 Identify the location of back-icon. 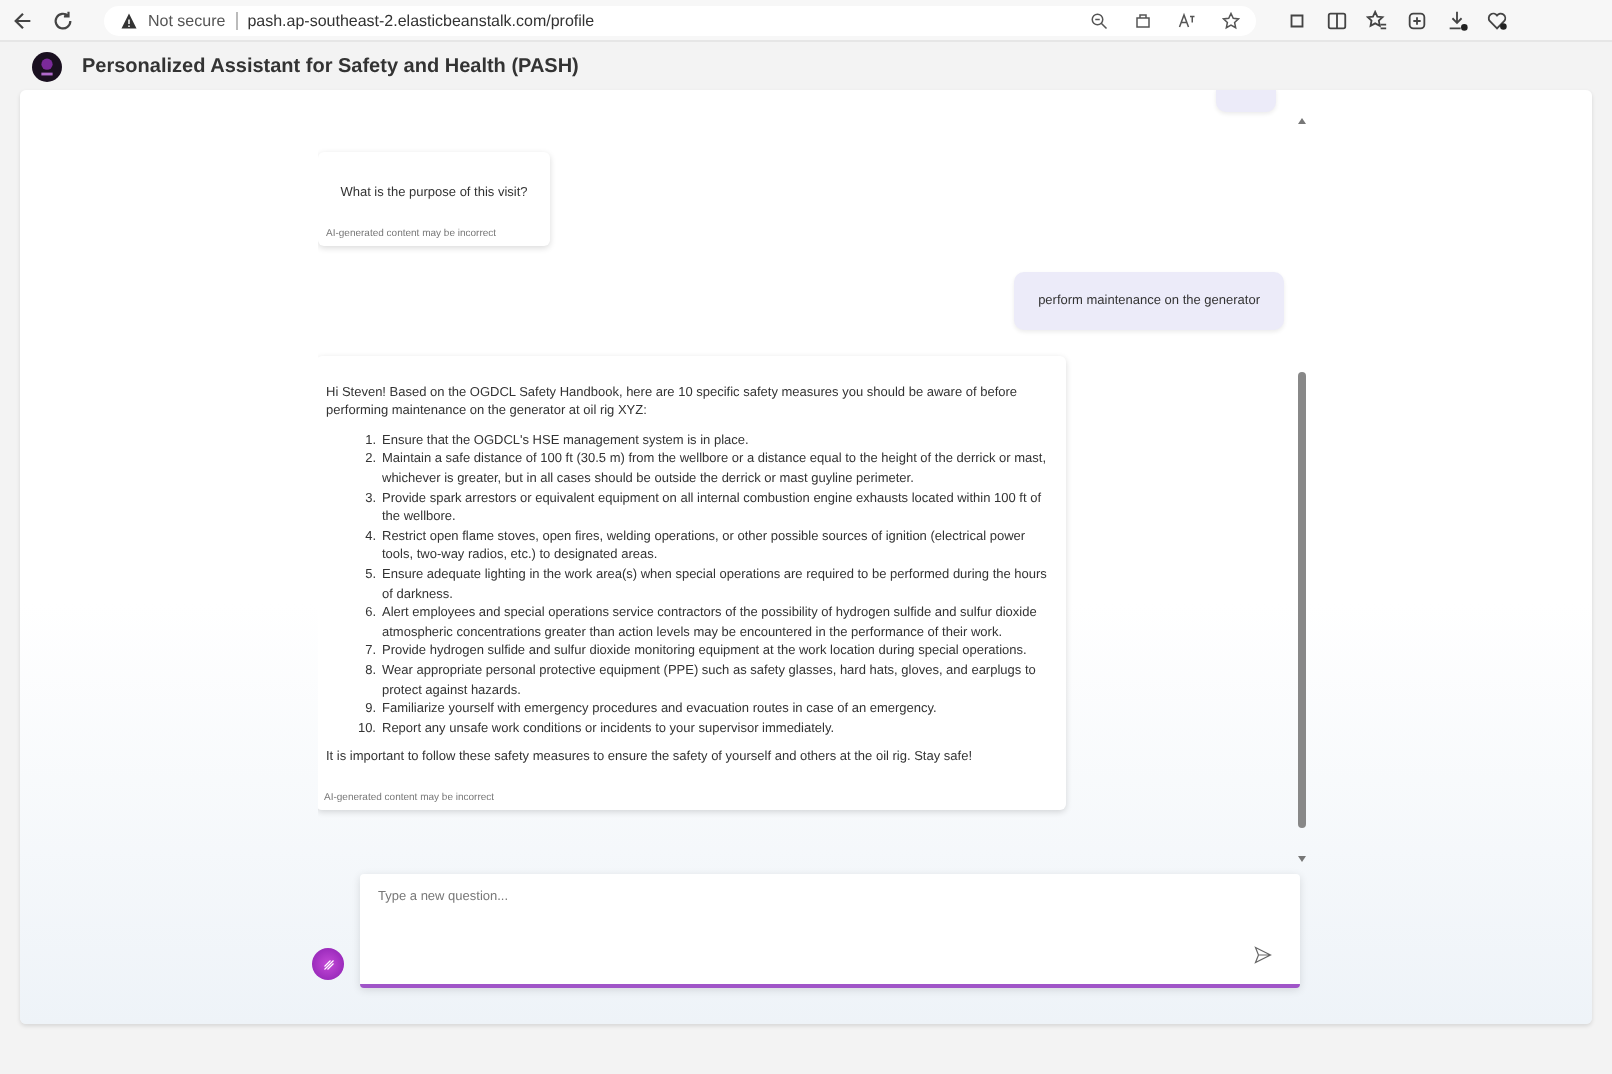
(23, 20).